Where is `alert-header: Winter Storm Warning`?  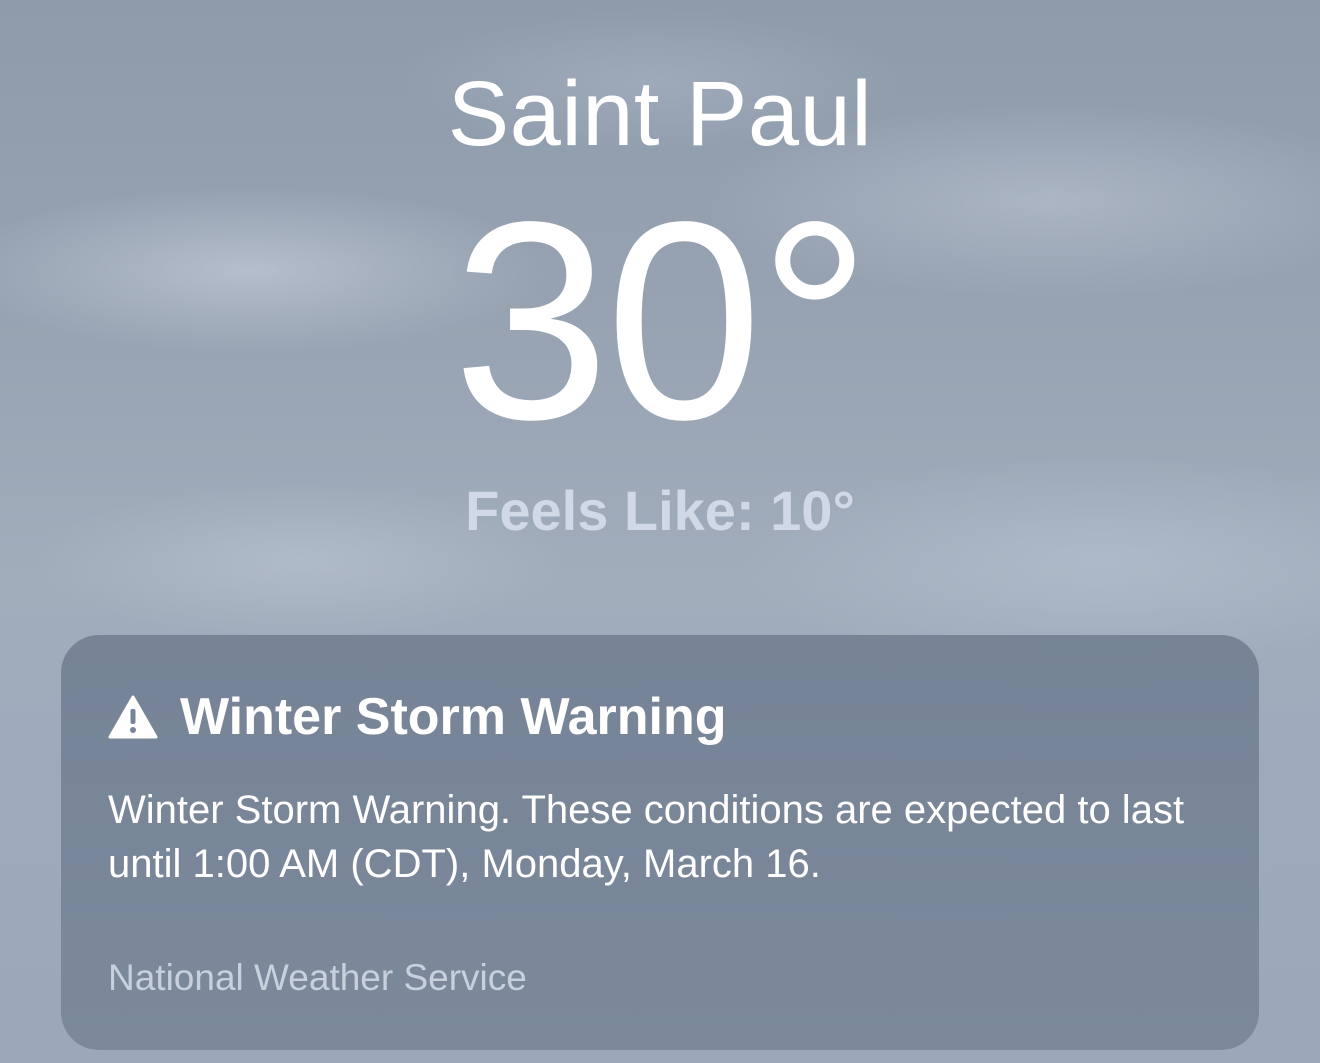
alert-header: Winter Storm Warning is located at coordinates (417, 717).